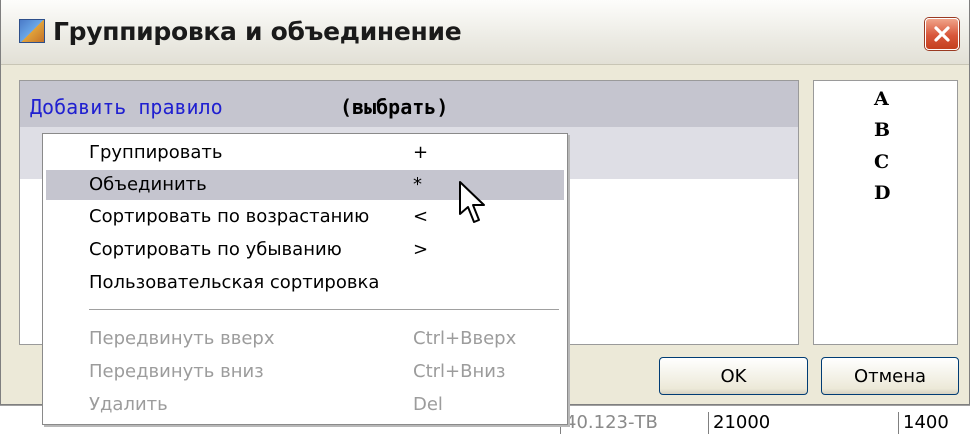  I want to click on menu-item-group: Группировать +, so click(305, 153).